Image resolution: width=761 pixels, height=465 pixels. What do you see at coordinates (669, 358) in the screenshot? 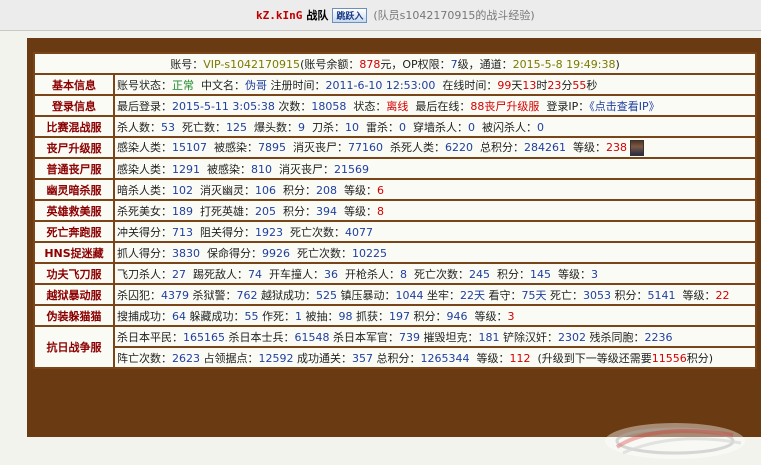
I see `stat-value: 11556` at bounding box center [669, 358].